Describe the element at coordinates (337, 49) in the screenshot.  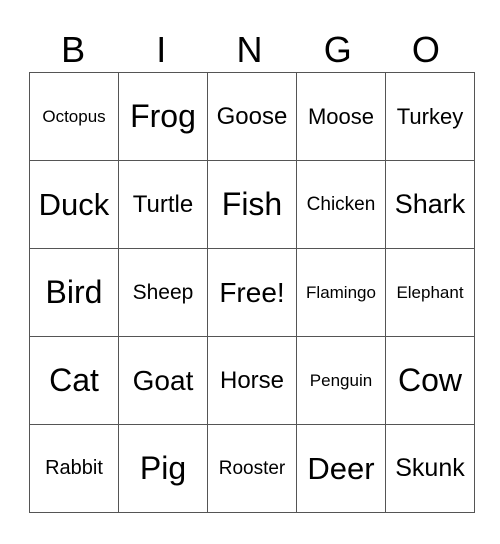
I see `header-letter-g: G` at that location.